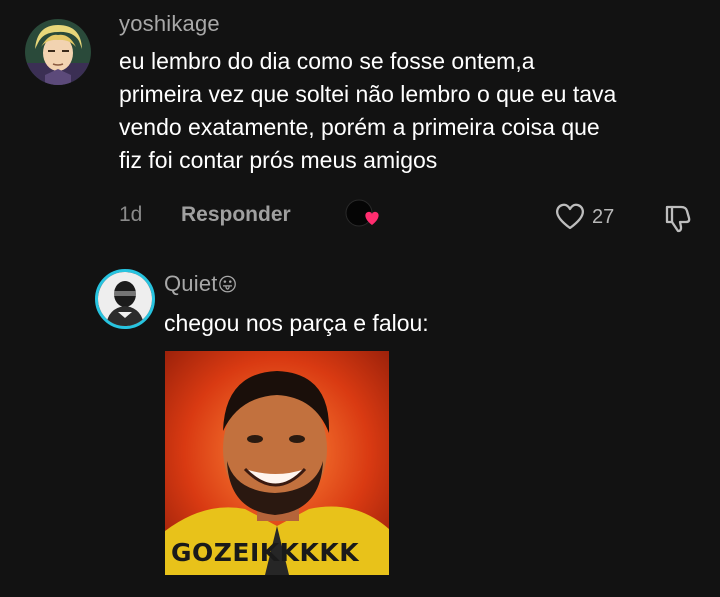 The image size is (720, 597). I want to click on reply-avatar, so click(125, 299).